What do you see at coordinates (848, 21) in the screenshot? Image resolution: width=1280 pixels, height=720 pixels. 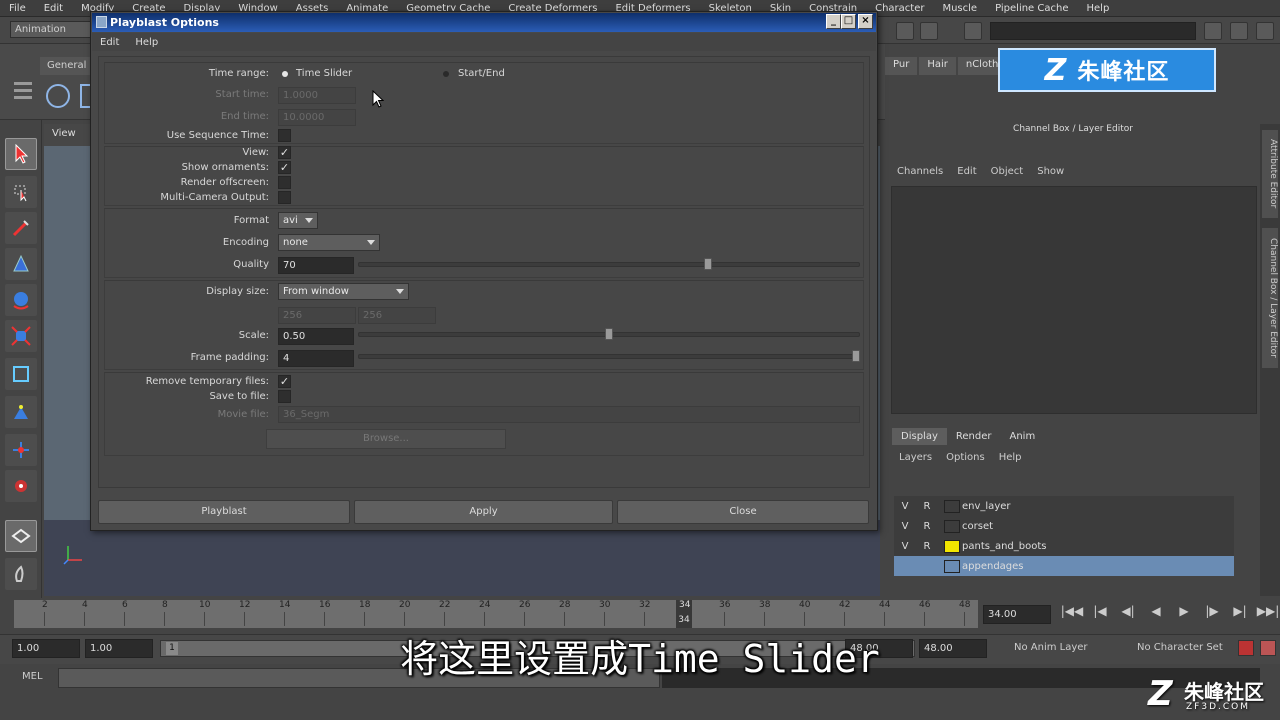 I see `maximize-button: □` at bounding box center [848, 21].